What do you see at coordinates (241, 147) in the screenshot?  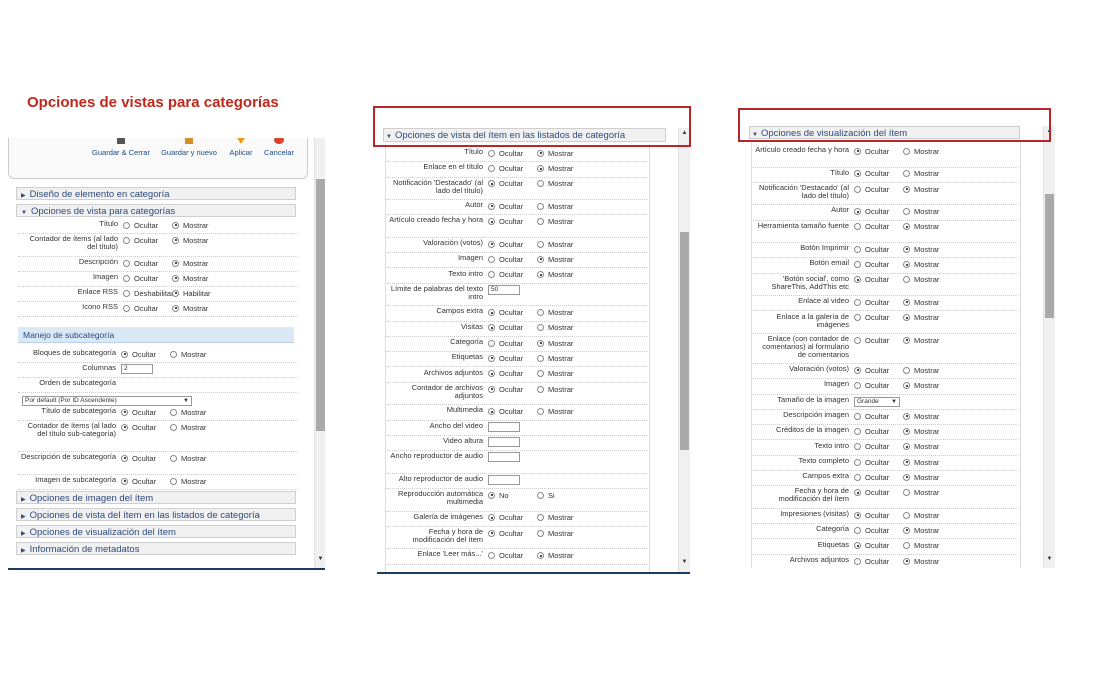 I see `apply-button: Aplicar` at bounding box center [241, 147].